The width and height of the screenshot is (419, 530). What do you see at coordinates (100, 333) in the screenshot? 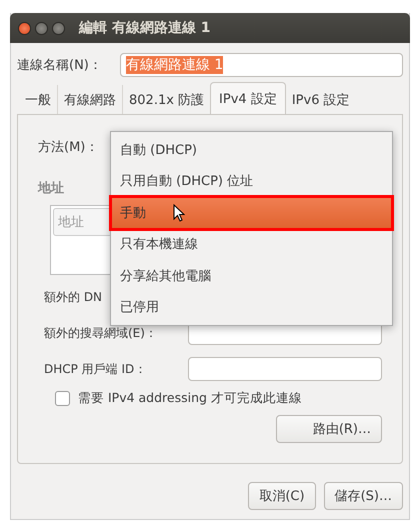
I see `field-label: 額外的搜尋網域(E)：` at bounding box center [100, 333].